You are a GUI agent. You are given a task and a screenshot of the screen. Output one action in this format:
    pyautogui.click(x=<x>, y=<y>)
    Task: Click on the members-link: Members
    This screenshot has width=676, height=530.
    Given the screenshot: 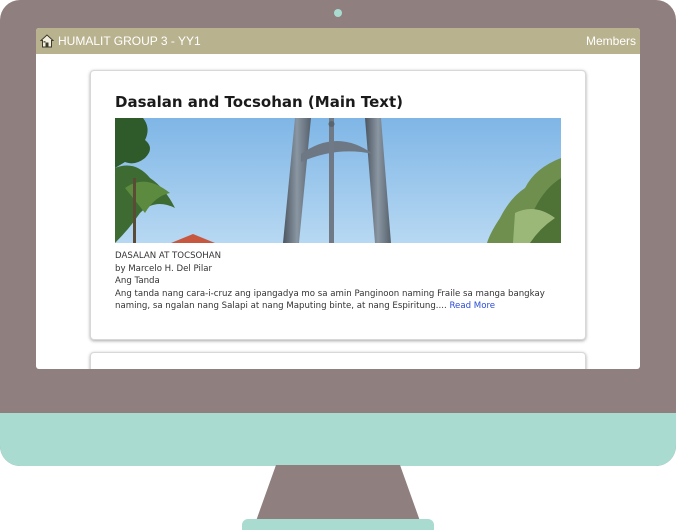 What is the action you would take?
    pyautogui.click(x=611, y=41)
    